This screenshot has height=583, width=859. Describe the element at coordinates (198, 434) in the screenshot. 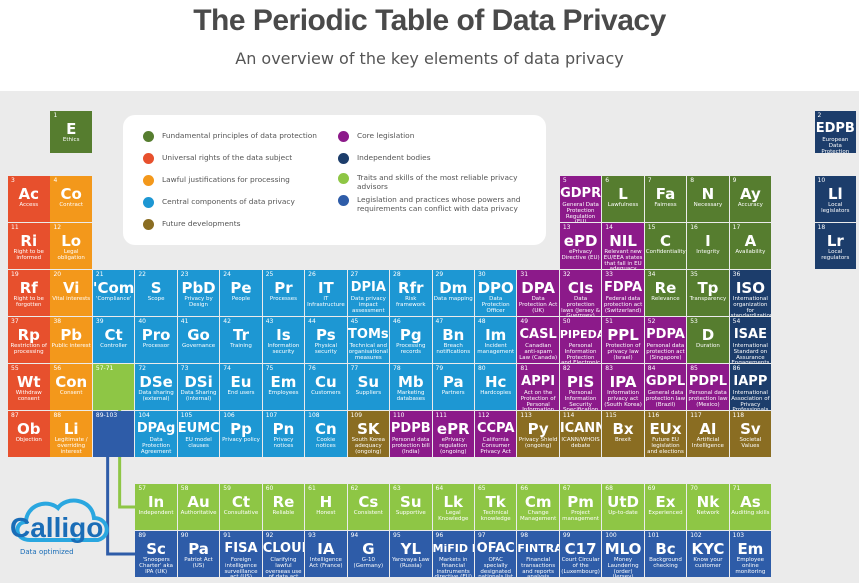

I see `element-105: 105 EUMC EU model clauses` at that location.